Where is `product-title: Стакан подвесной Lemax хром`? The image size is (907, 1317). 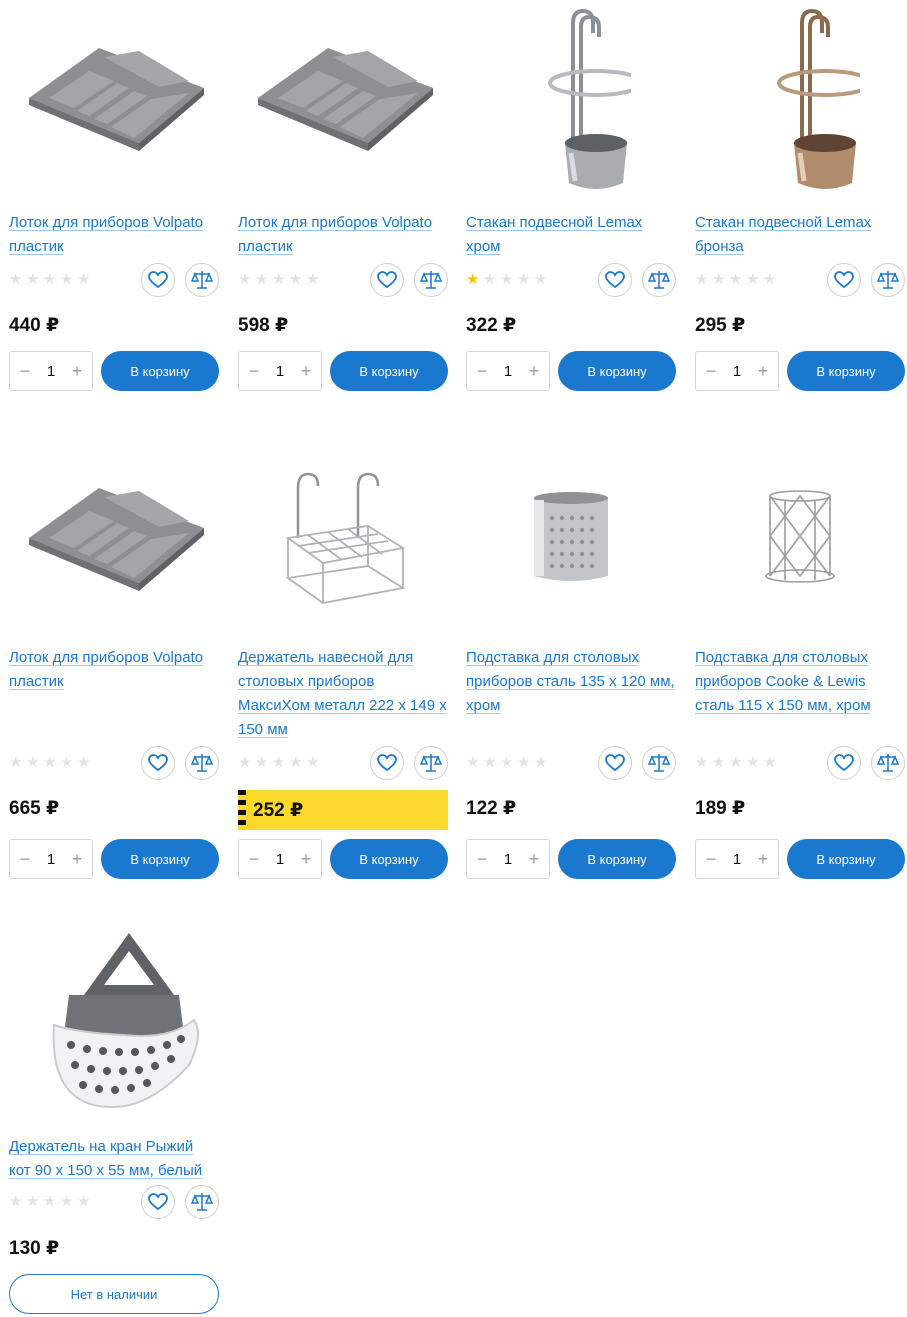 product-title: Стакан подвесной Lemax хром is located at coordinates (571, 235).